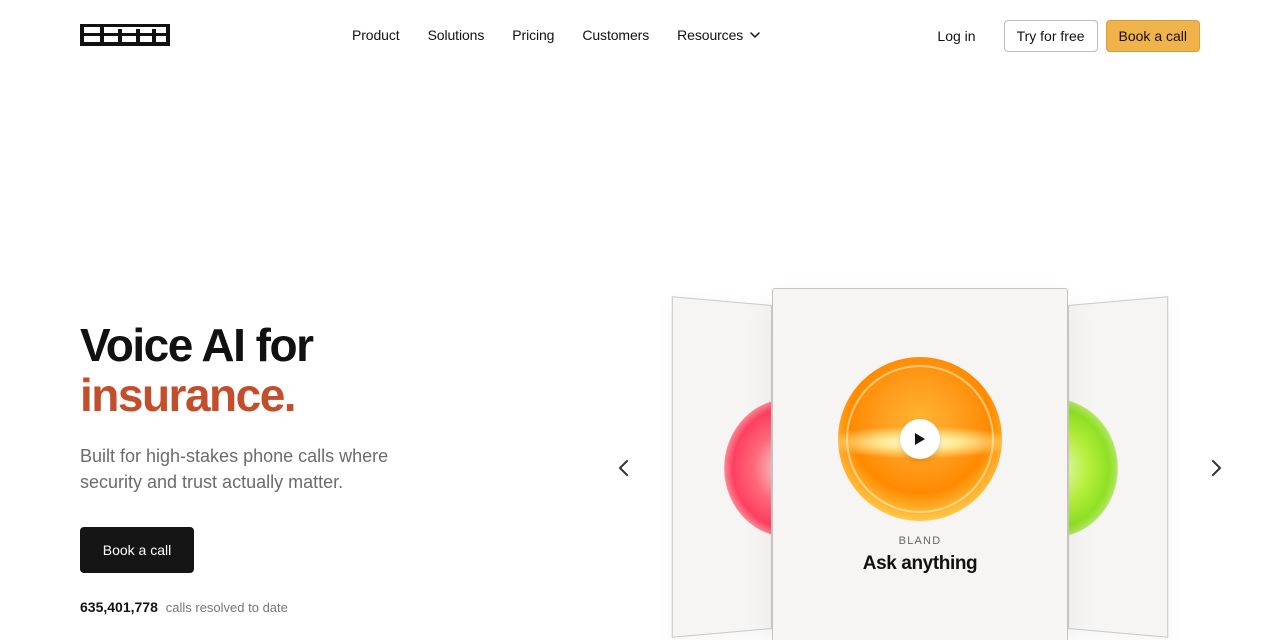 Image resolution: width=1280 pixels, height=640 pixels. I want to click on chevron-right-icon, so click(1216, 468).